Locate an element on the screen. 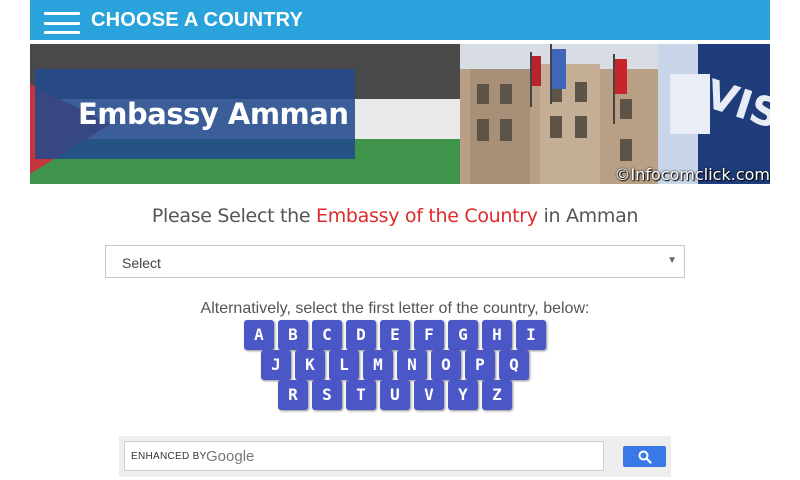 Image resolution: width=800 pixels, height=480 pixels. letter-button-v: V is located at coordinates (429, 395).